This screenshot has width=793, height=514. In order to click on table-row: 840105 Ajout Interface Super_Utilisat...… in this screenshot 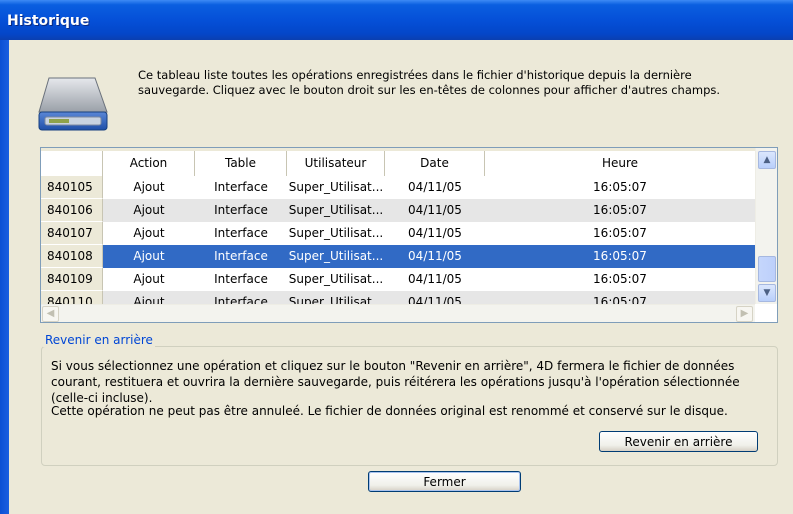, I will do `click(398, 187)`.